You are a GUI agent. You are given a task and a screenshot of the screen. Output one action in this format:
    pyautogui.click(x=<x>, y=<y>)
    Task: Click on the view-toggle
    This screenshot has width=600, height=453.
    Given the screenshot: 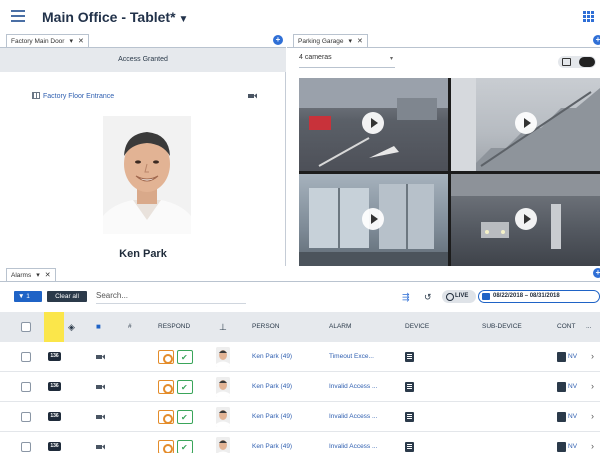 What is the action you would take?
    pyautogui.click(x=577, y=62)
    